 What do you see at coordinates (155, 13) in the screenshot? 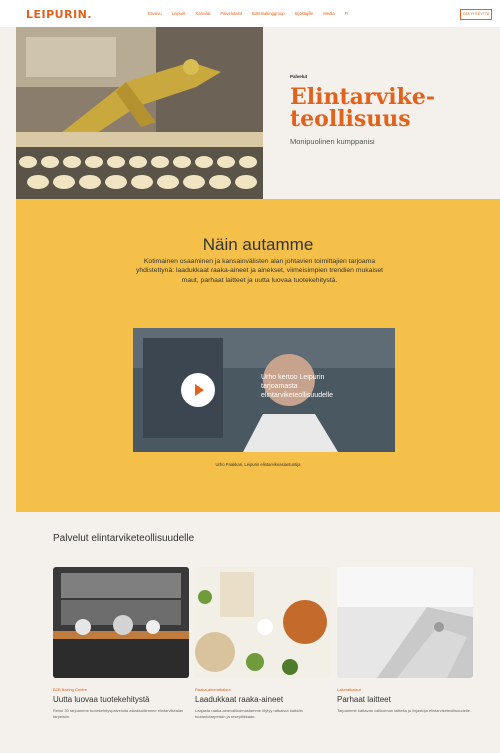
I see `nav-item-etusivu: Etusivu` at bounding box center [155, 13].